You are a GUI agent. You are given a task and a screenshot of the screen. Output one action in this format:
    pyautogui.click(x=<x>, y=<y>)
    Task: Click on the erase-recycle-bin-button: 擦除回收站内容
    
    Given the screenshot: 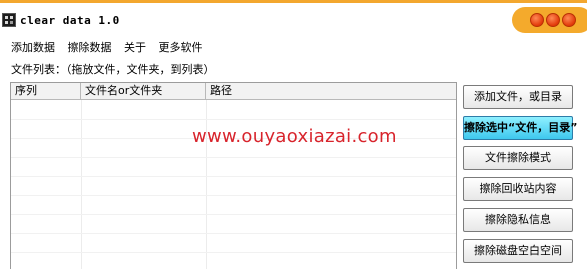 What is the action you would take?
    pyautogui.click(x=518, y=189)
    